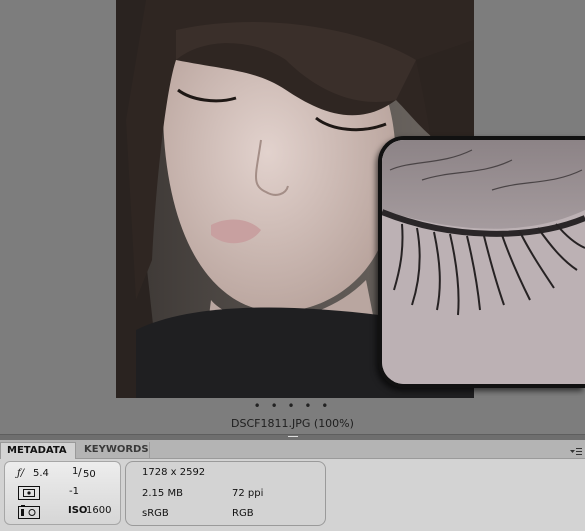 This screenshot has width=585, height=531. What do you see at coordinates (62, 493) in the screenshot?
I see `camera-data-placard: ƒ/ 5.4 1 / 50 -1 ISO 1600` at bounding box center [62, 493].